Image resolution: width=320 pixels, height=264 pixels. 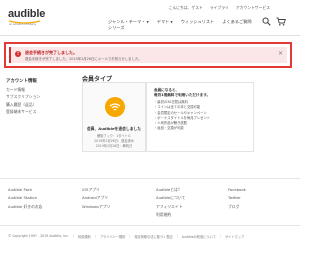 I want to click on legal-link: 特定商取引法に基づく表記, so click(x=153, y=236).